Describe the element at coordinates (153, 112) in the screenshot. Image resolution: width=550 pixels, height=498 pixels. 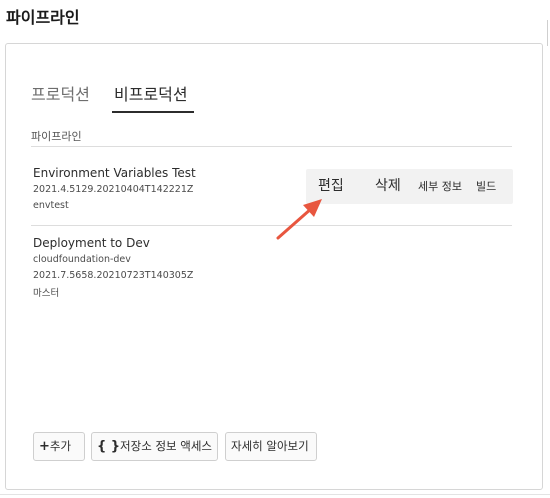
I see `active-tab-indicator` at that location.